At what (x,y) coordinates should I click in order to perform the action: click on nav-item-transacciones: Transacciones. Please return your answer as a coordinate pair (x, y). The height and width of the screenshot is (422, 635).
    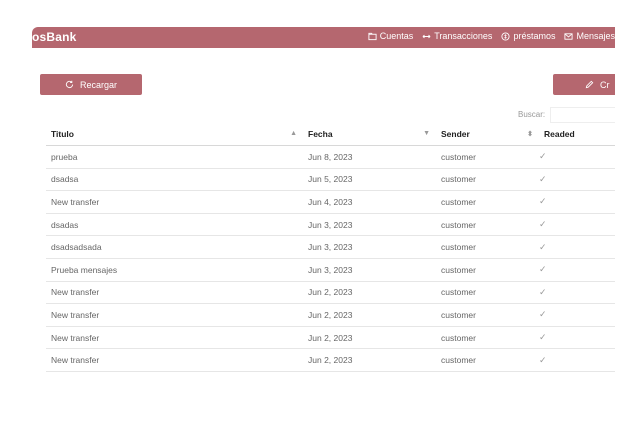
    Looking at the image, I should click on (457, 36).